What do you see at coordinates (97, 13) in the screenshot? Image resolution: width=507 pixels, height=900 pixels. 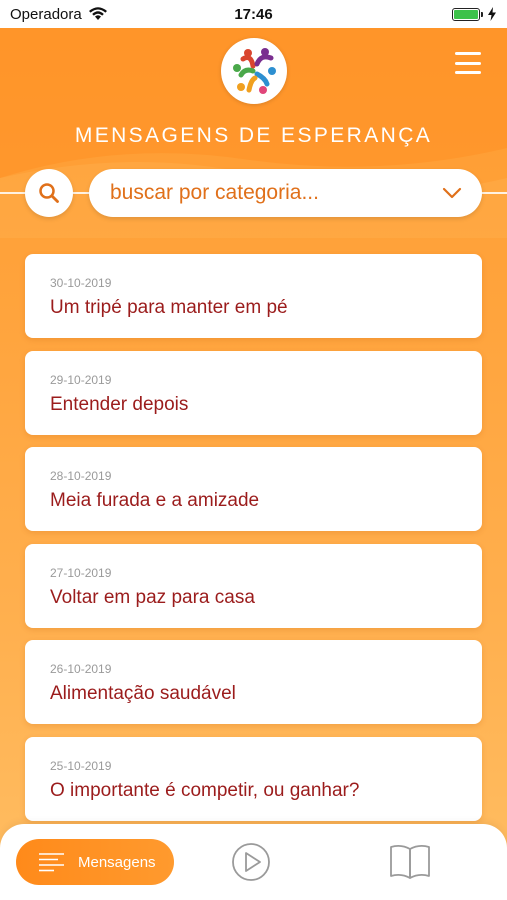 I see `wifi-icon` at bounding box center [97, 13].